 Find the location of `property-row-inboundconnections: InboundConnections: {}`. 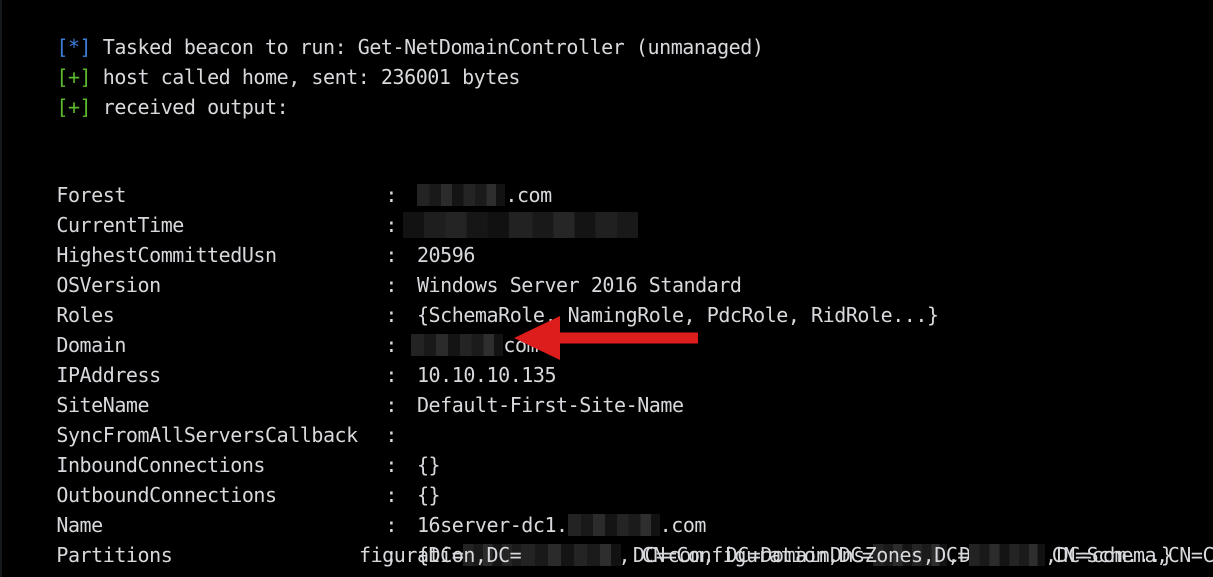

property-row-inboundconnections: InboundConnections: {} is located at coordinates (611, 448).